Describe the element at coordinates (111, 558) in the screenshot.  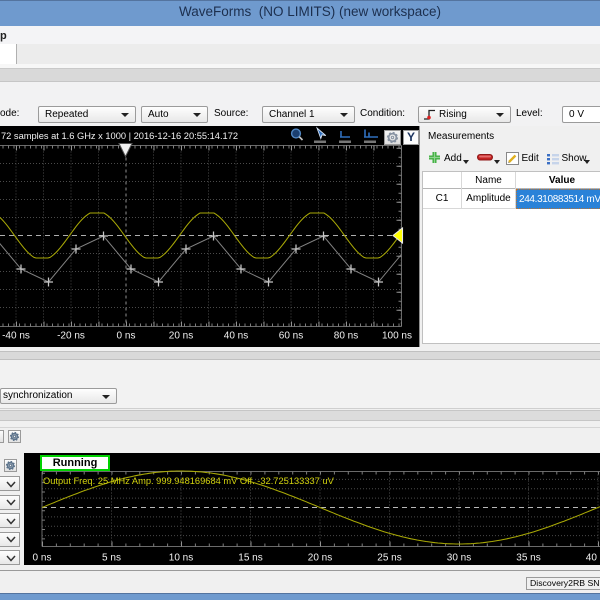
I see `svg-text: 5 ns` at that location.